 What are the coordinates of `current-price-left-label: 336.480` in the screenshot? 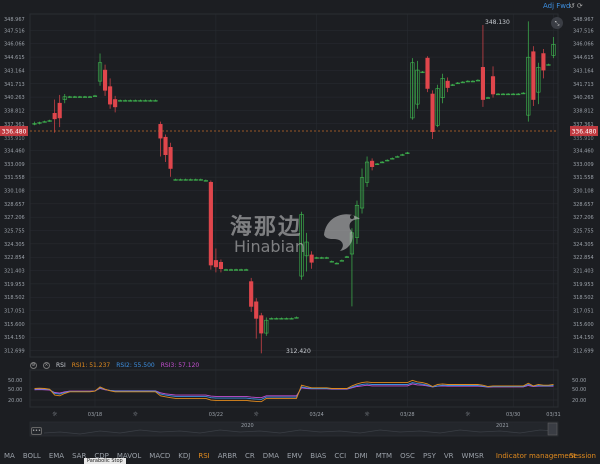 It's located at (14, 132).